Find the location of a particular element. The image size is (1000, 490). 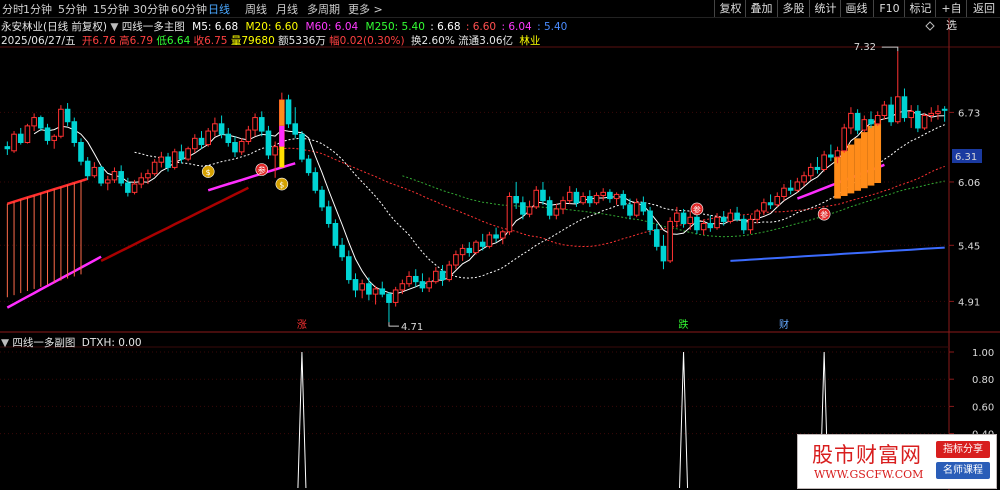

indicator-name: 四线一多主图 is located at coordinates (153, 27).